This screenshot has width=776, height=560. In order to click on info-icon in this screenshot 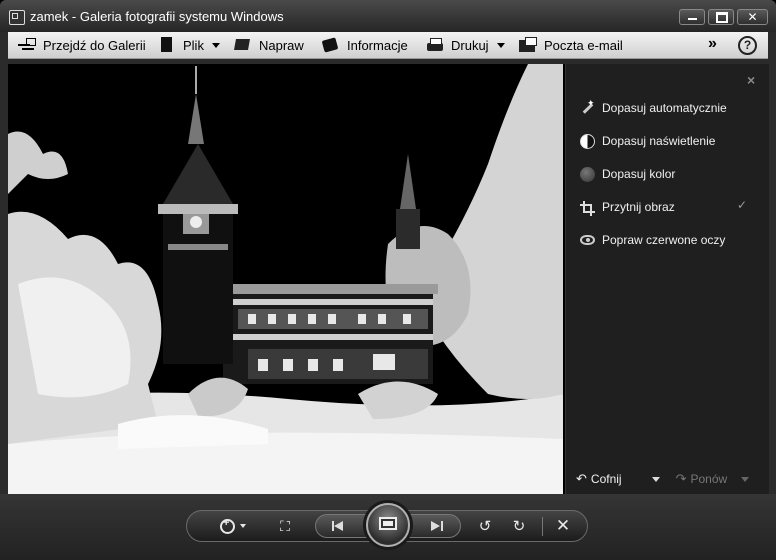, I will do `click(331, 45)`.